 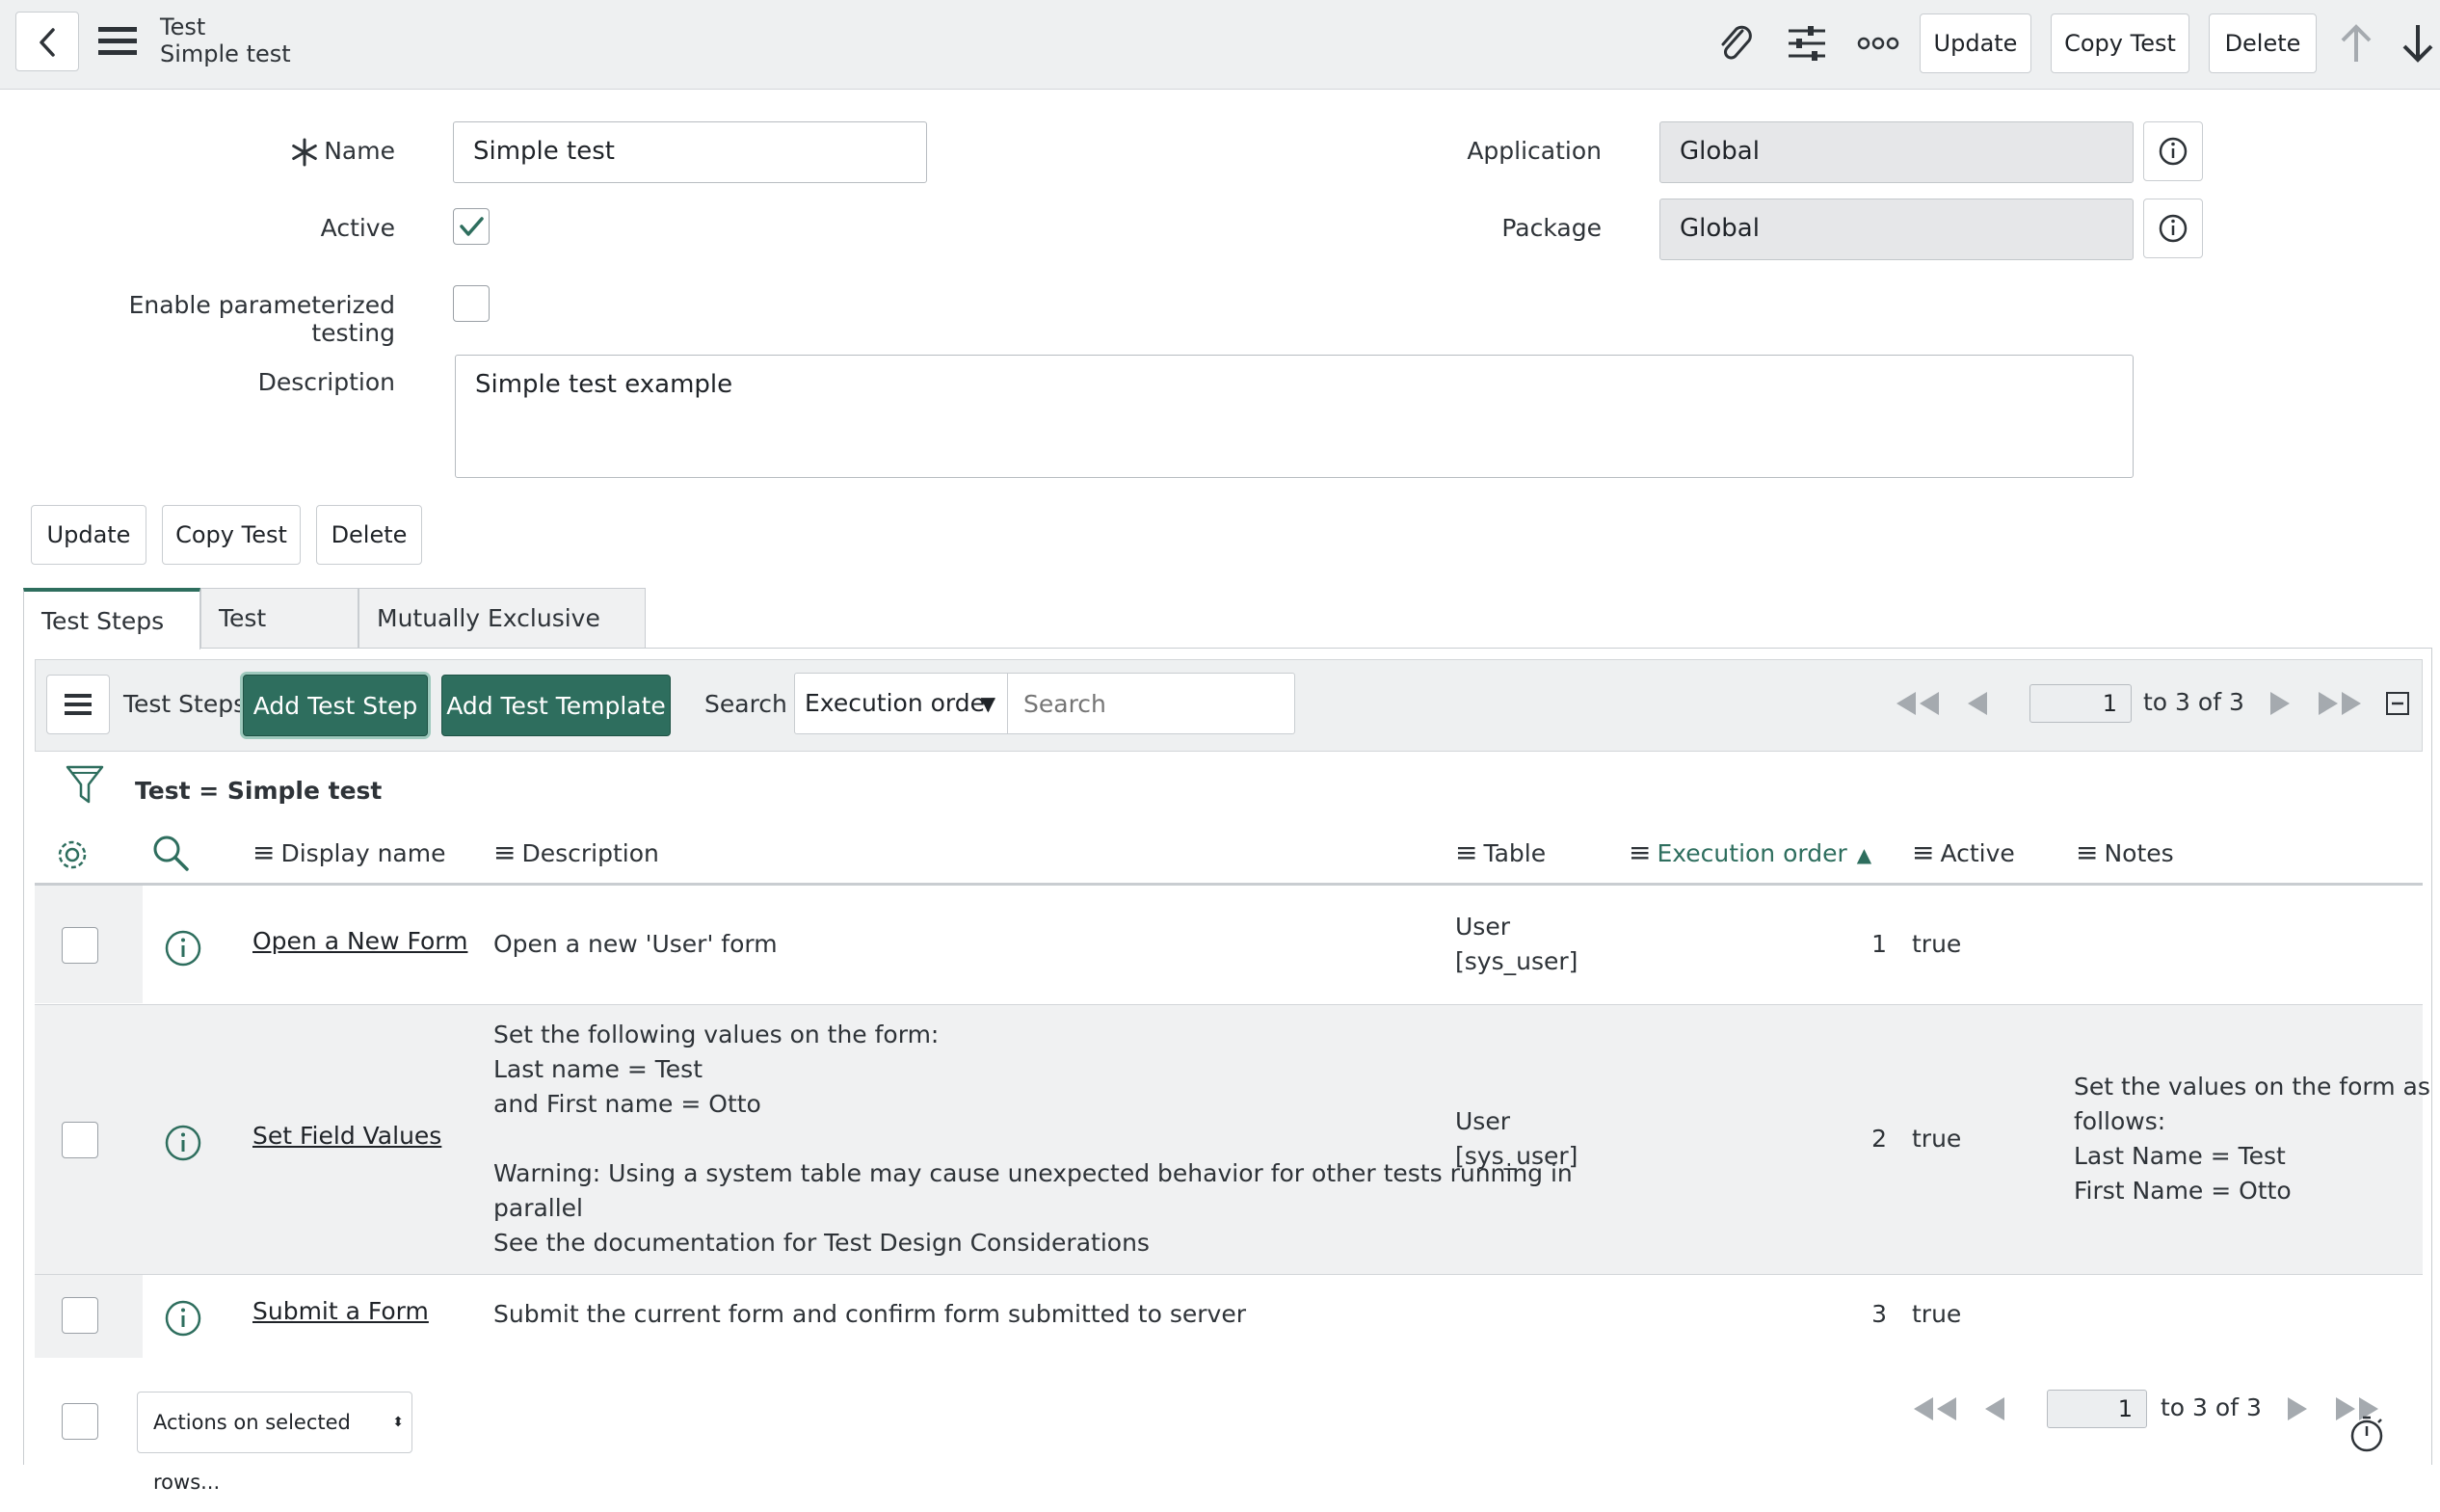 What do you see at coordinates (987, 703) in the screenshot?
I see `dropdown-arrow-icon: ▼` at bounding box center [987, 703].